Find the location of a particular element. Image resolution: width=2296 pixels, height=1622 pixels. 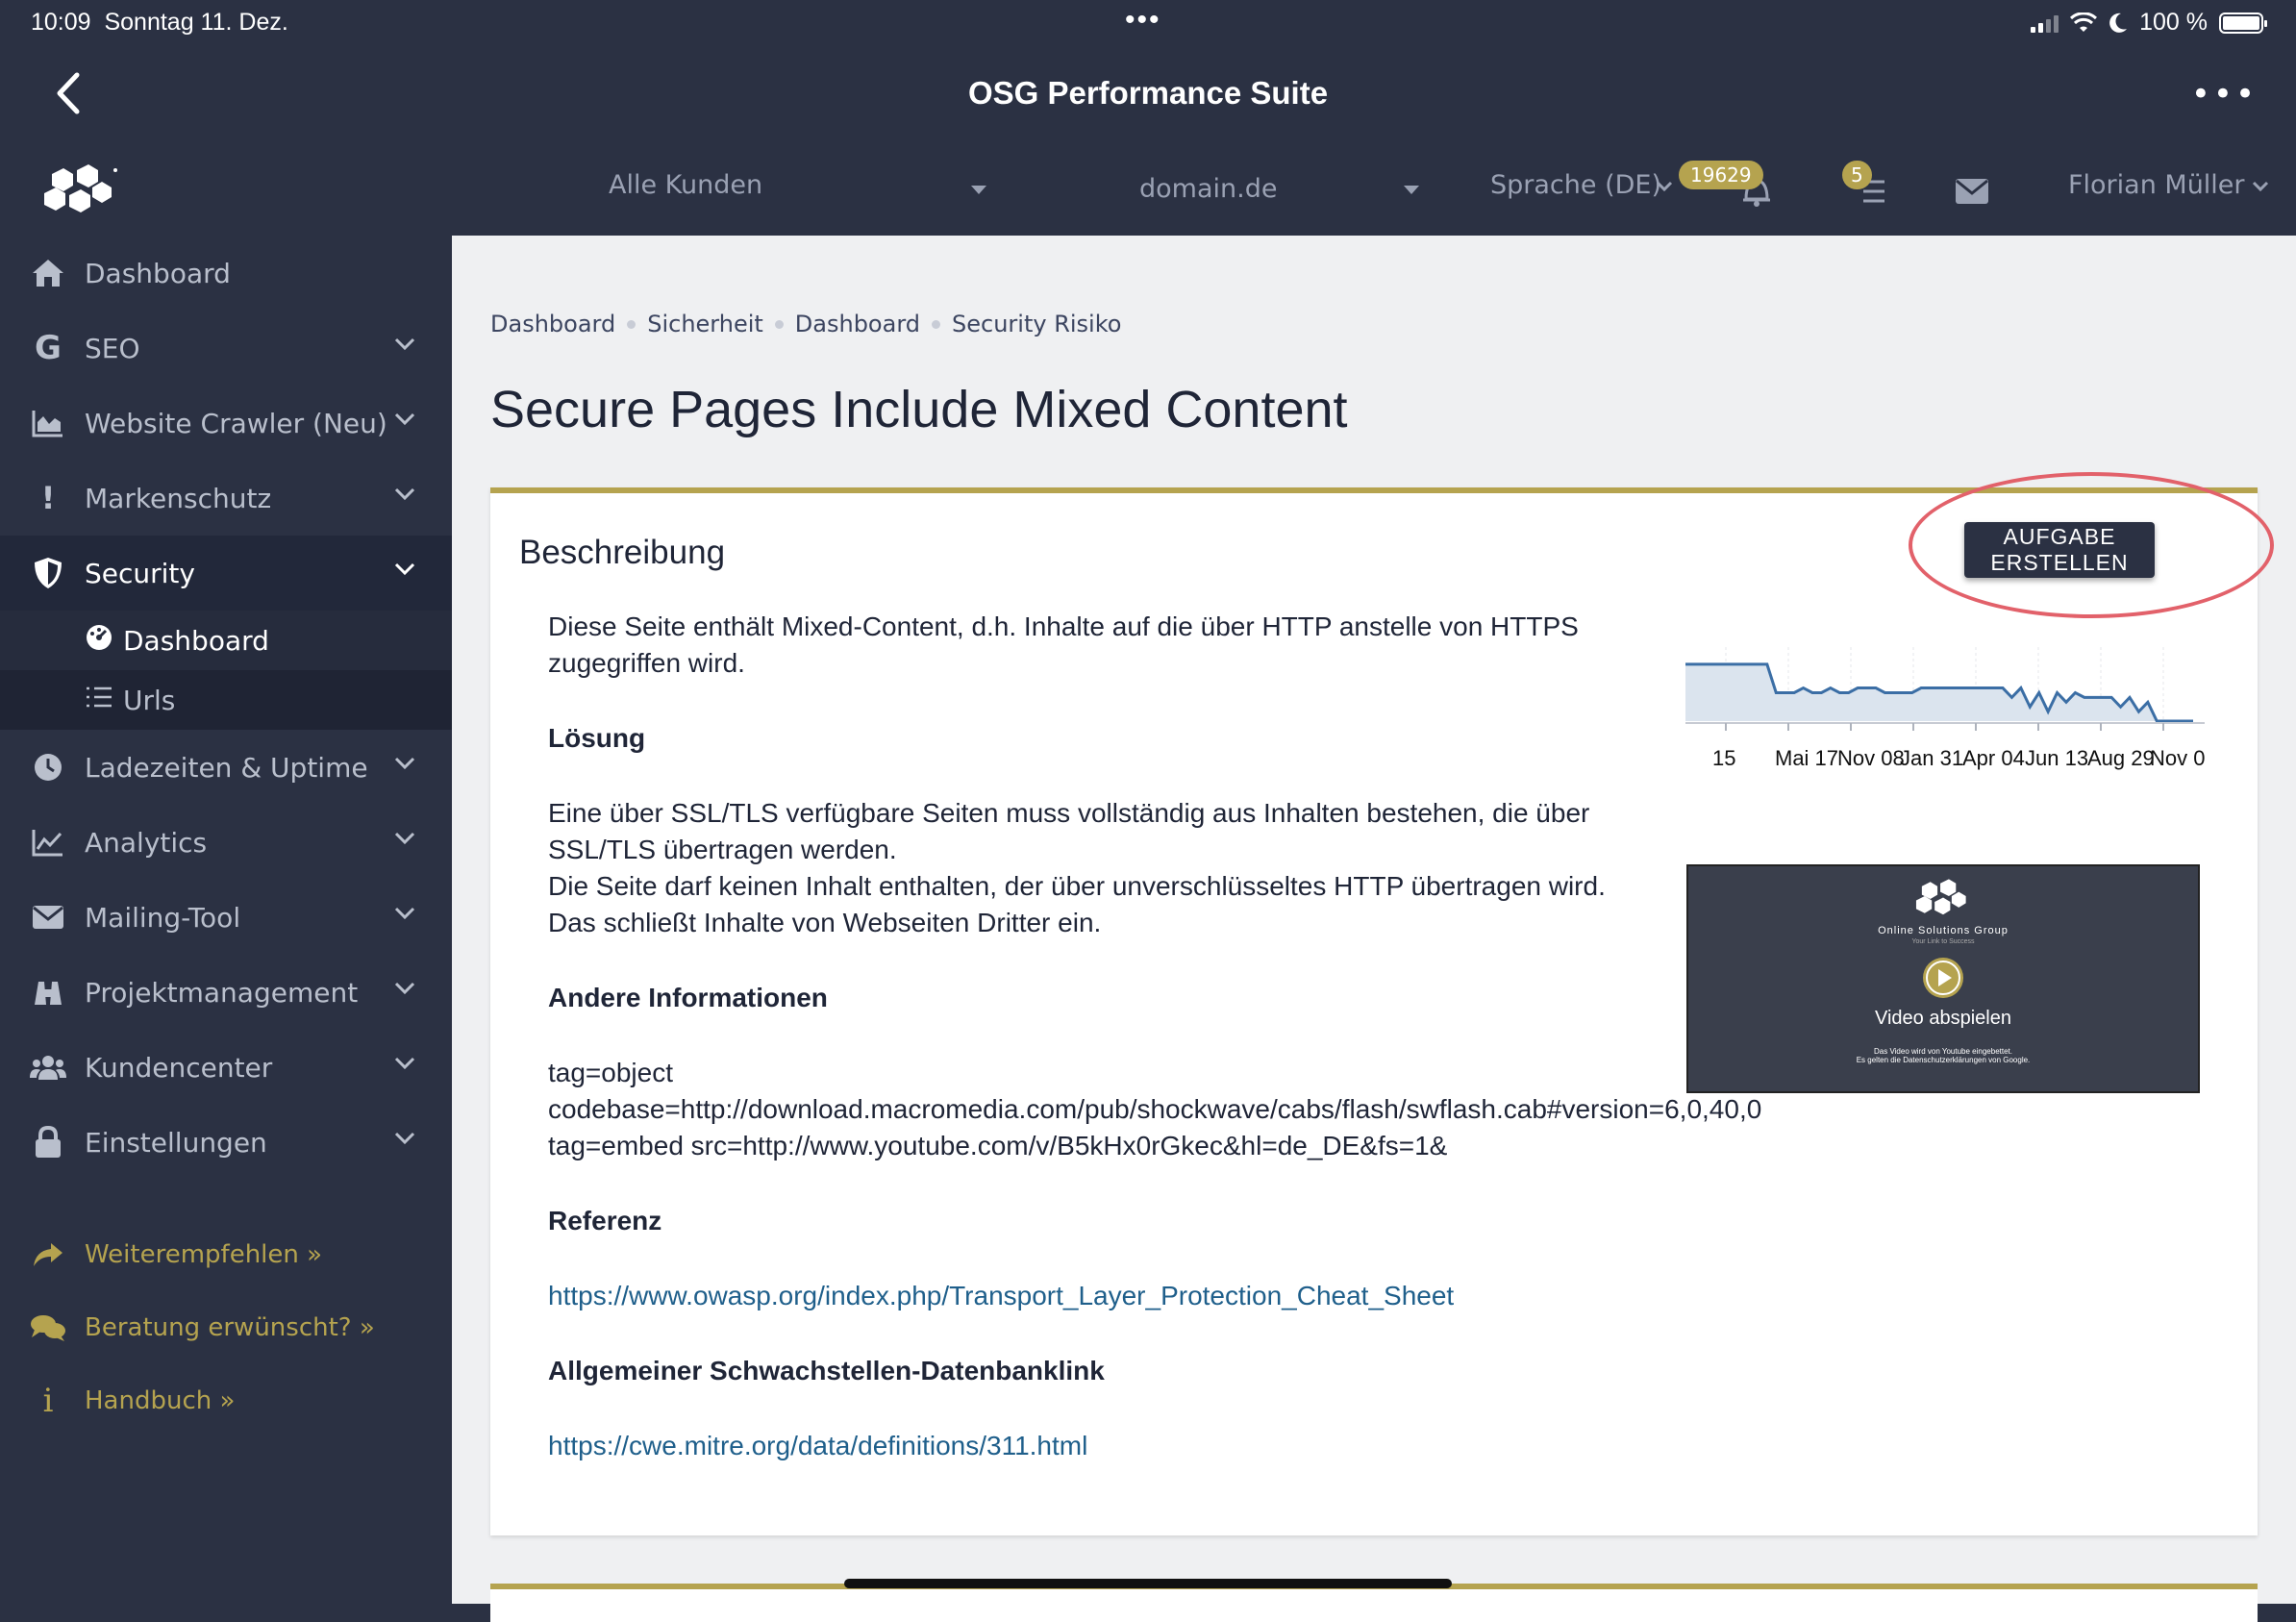

user-menu: Florian Müller is located at coordinates (2156, 185).